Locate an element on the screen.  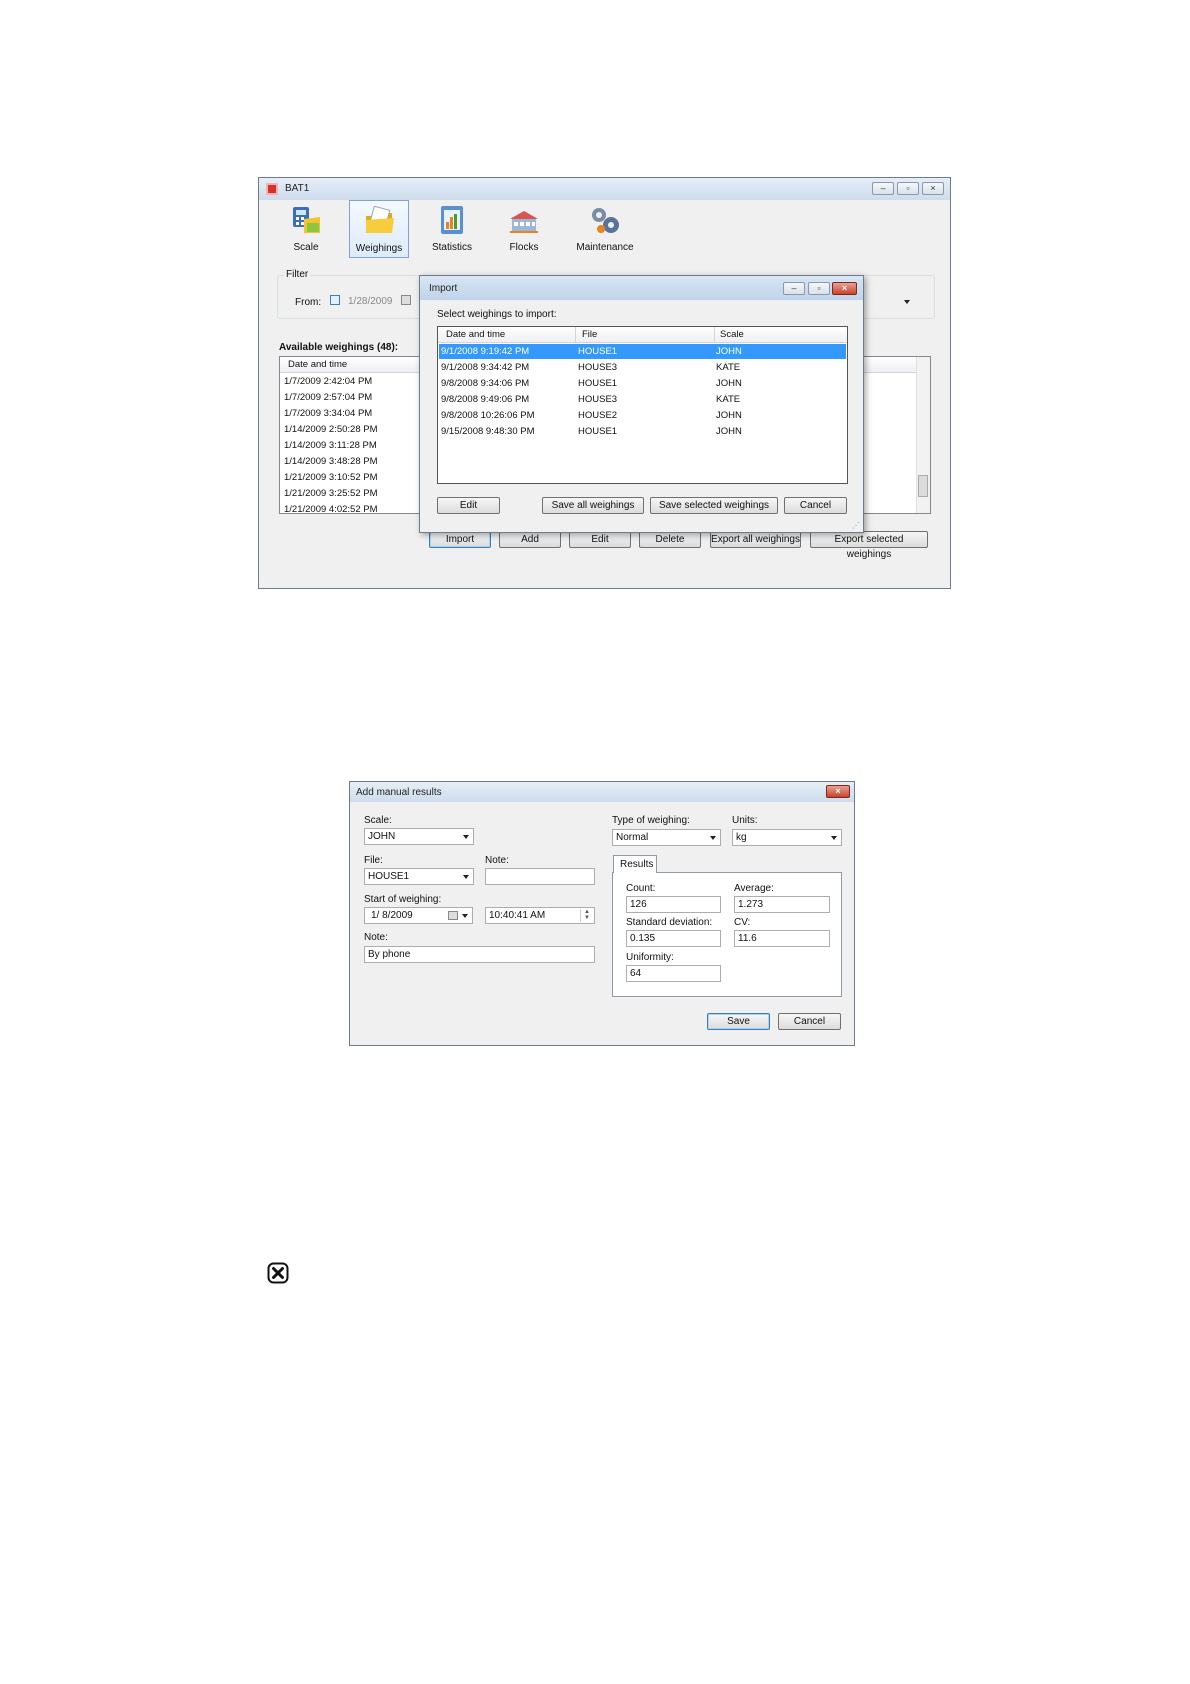
row-file: HOUSE3 is located at coordinates (598, 367).